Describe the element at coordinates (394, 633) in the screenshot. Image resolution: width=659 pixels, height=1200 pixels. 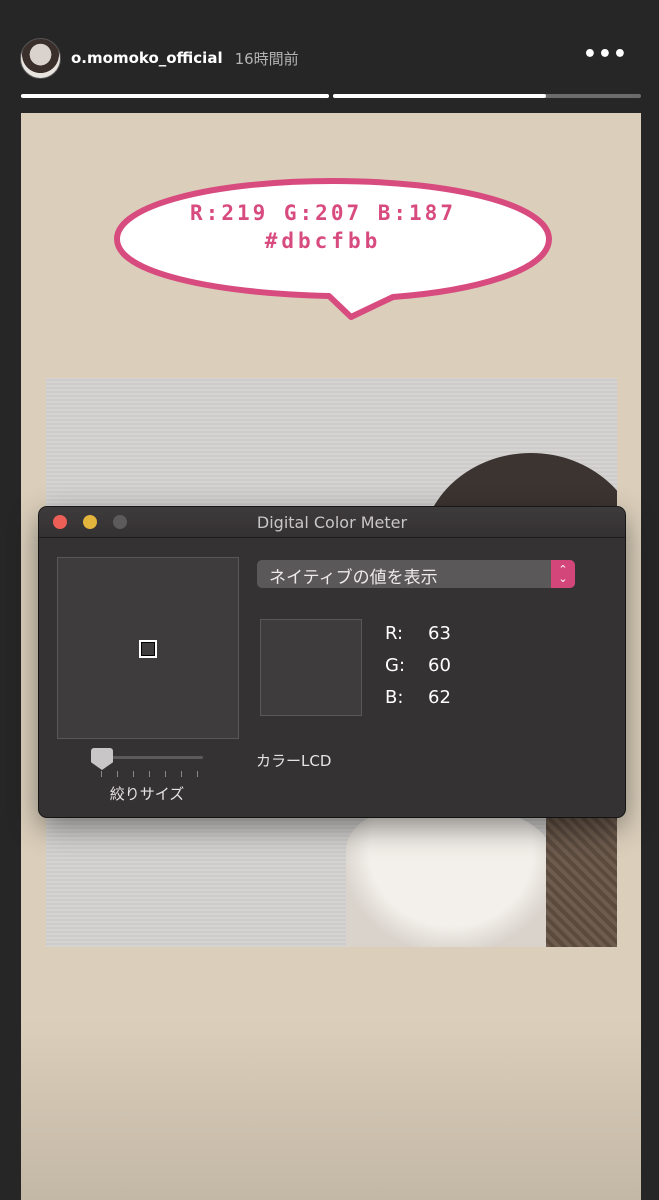
I see `value-key-r: R:` at that location.